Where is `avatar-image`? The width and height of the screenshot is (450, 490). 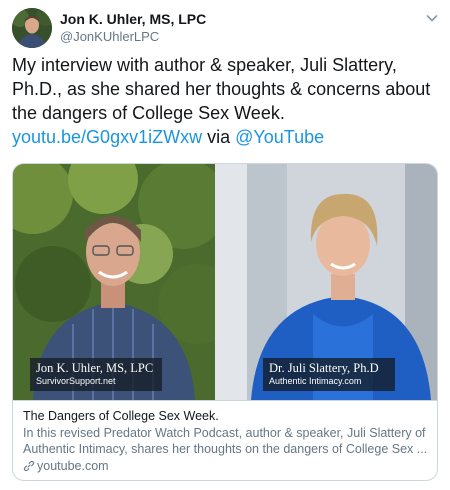
avatar-image is located at coordinates (32, 28).